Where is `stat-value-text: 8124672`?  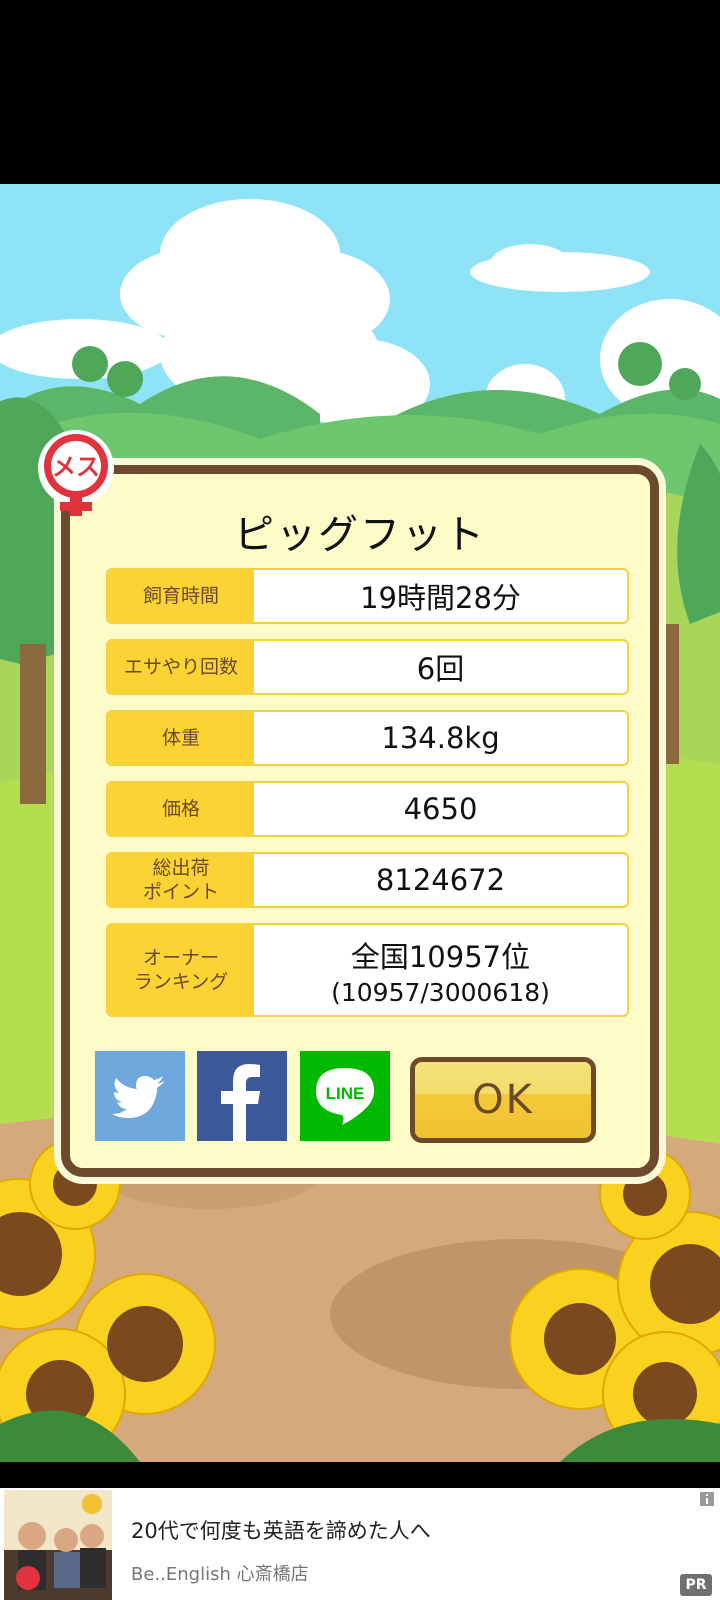
stat-value-text: 8124672 is located at coordinates (440, 880).